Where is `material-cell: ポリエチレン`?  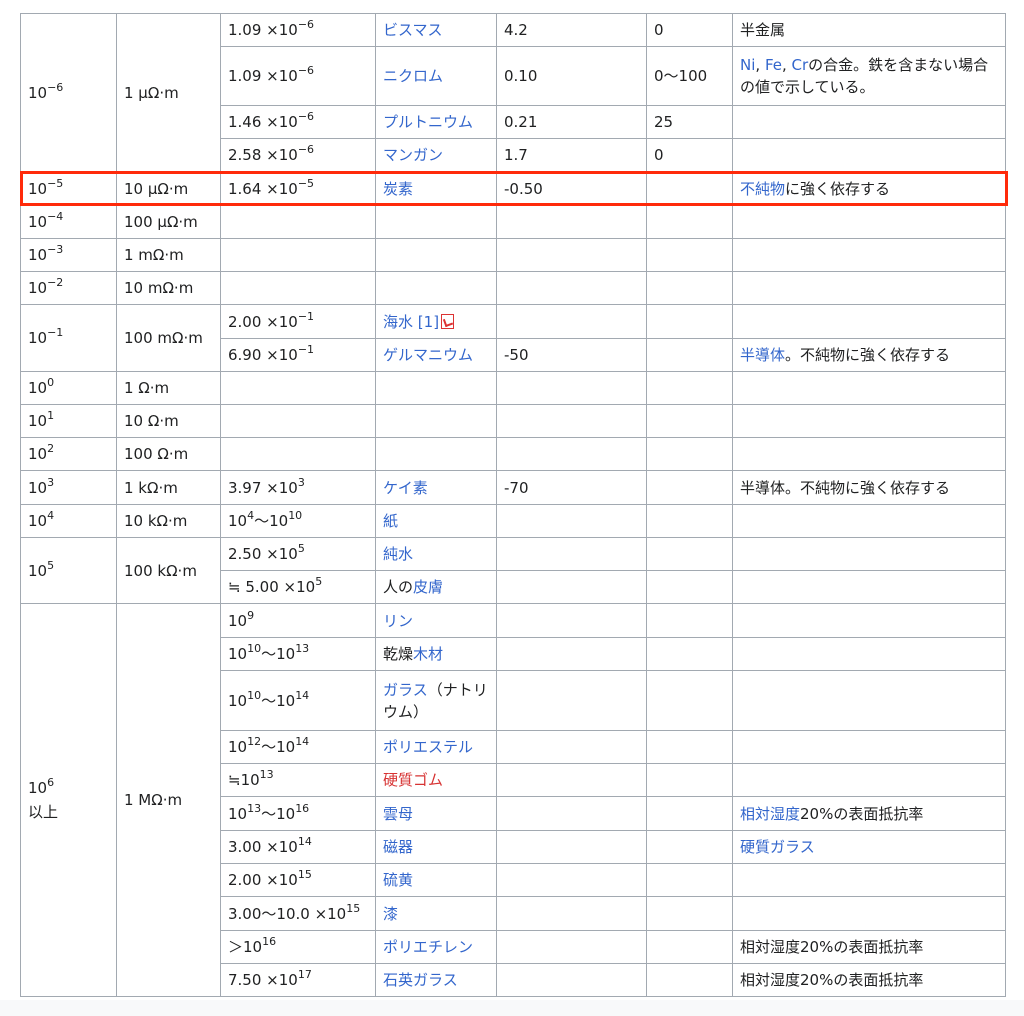 material-cell: ポリエチレン is located at coordinates (436, 947).